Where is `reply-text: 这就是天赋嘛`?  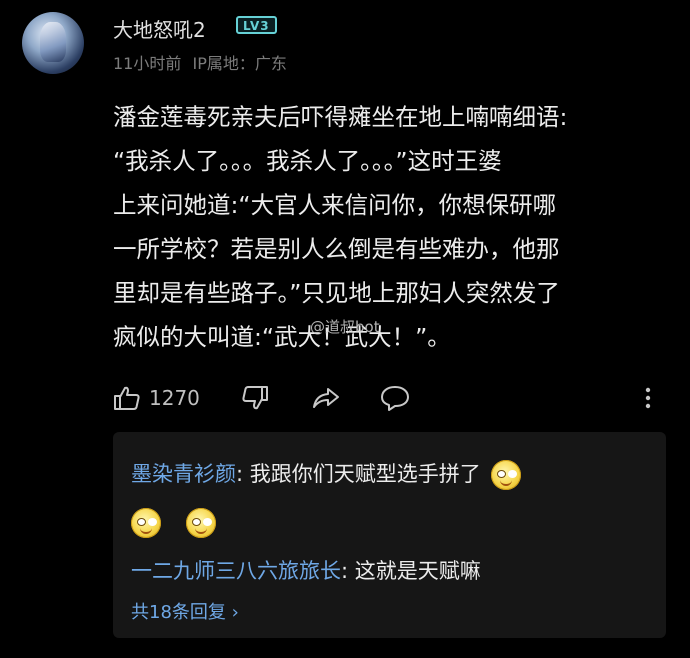 reply-text: 这就是天赋嘛 is located at coordinates (417, 571).